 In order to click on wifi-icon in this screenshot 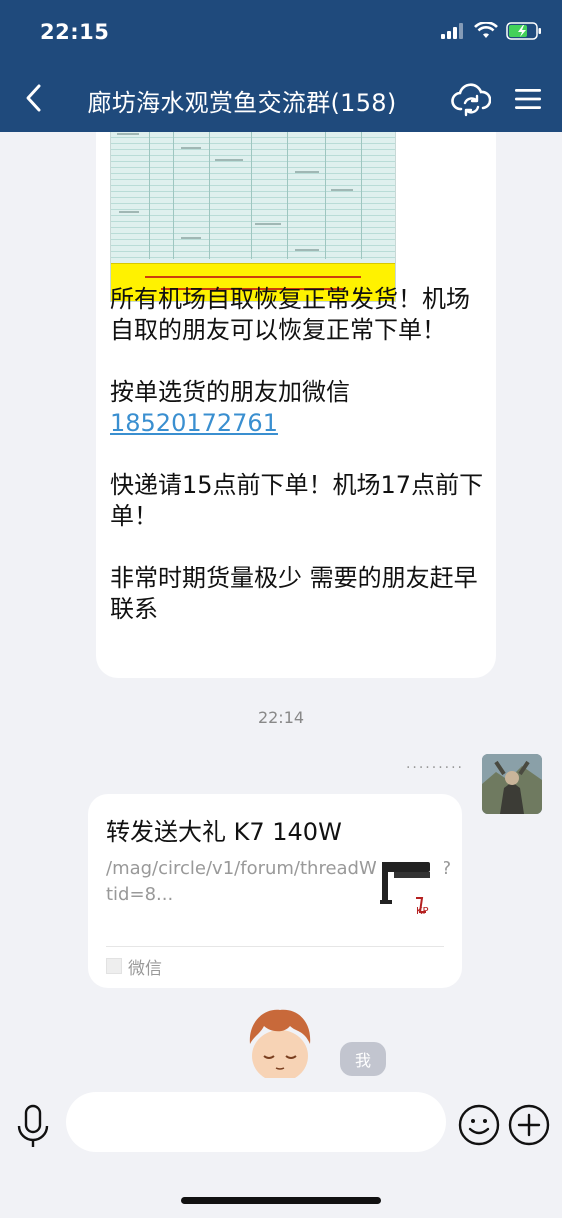, I will do `click(486, 30)`.